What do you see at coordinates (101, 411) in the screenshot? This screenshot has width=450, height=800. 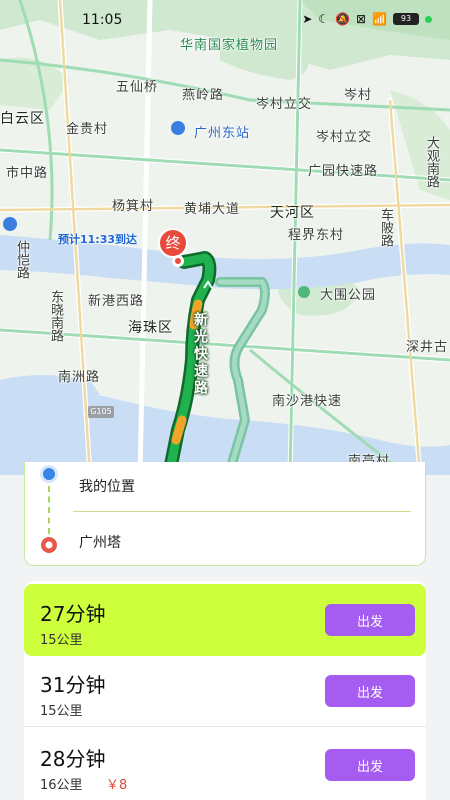 I see `highway-shield: G105` at bounding box center [101, 411].